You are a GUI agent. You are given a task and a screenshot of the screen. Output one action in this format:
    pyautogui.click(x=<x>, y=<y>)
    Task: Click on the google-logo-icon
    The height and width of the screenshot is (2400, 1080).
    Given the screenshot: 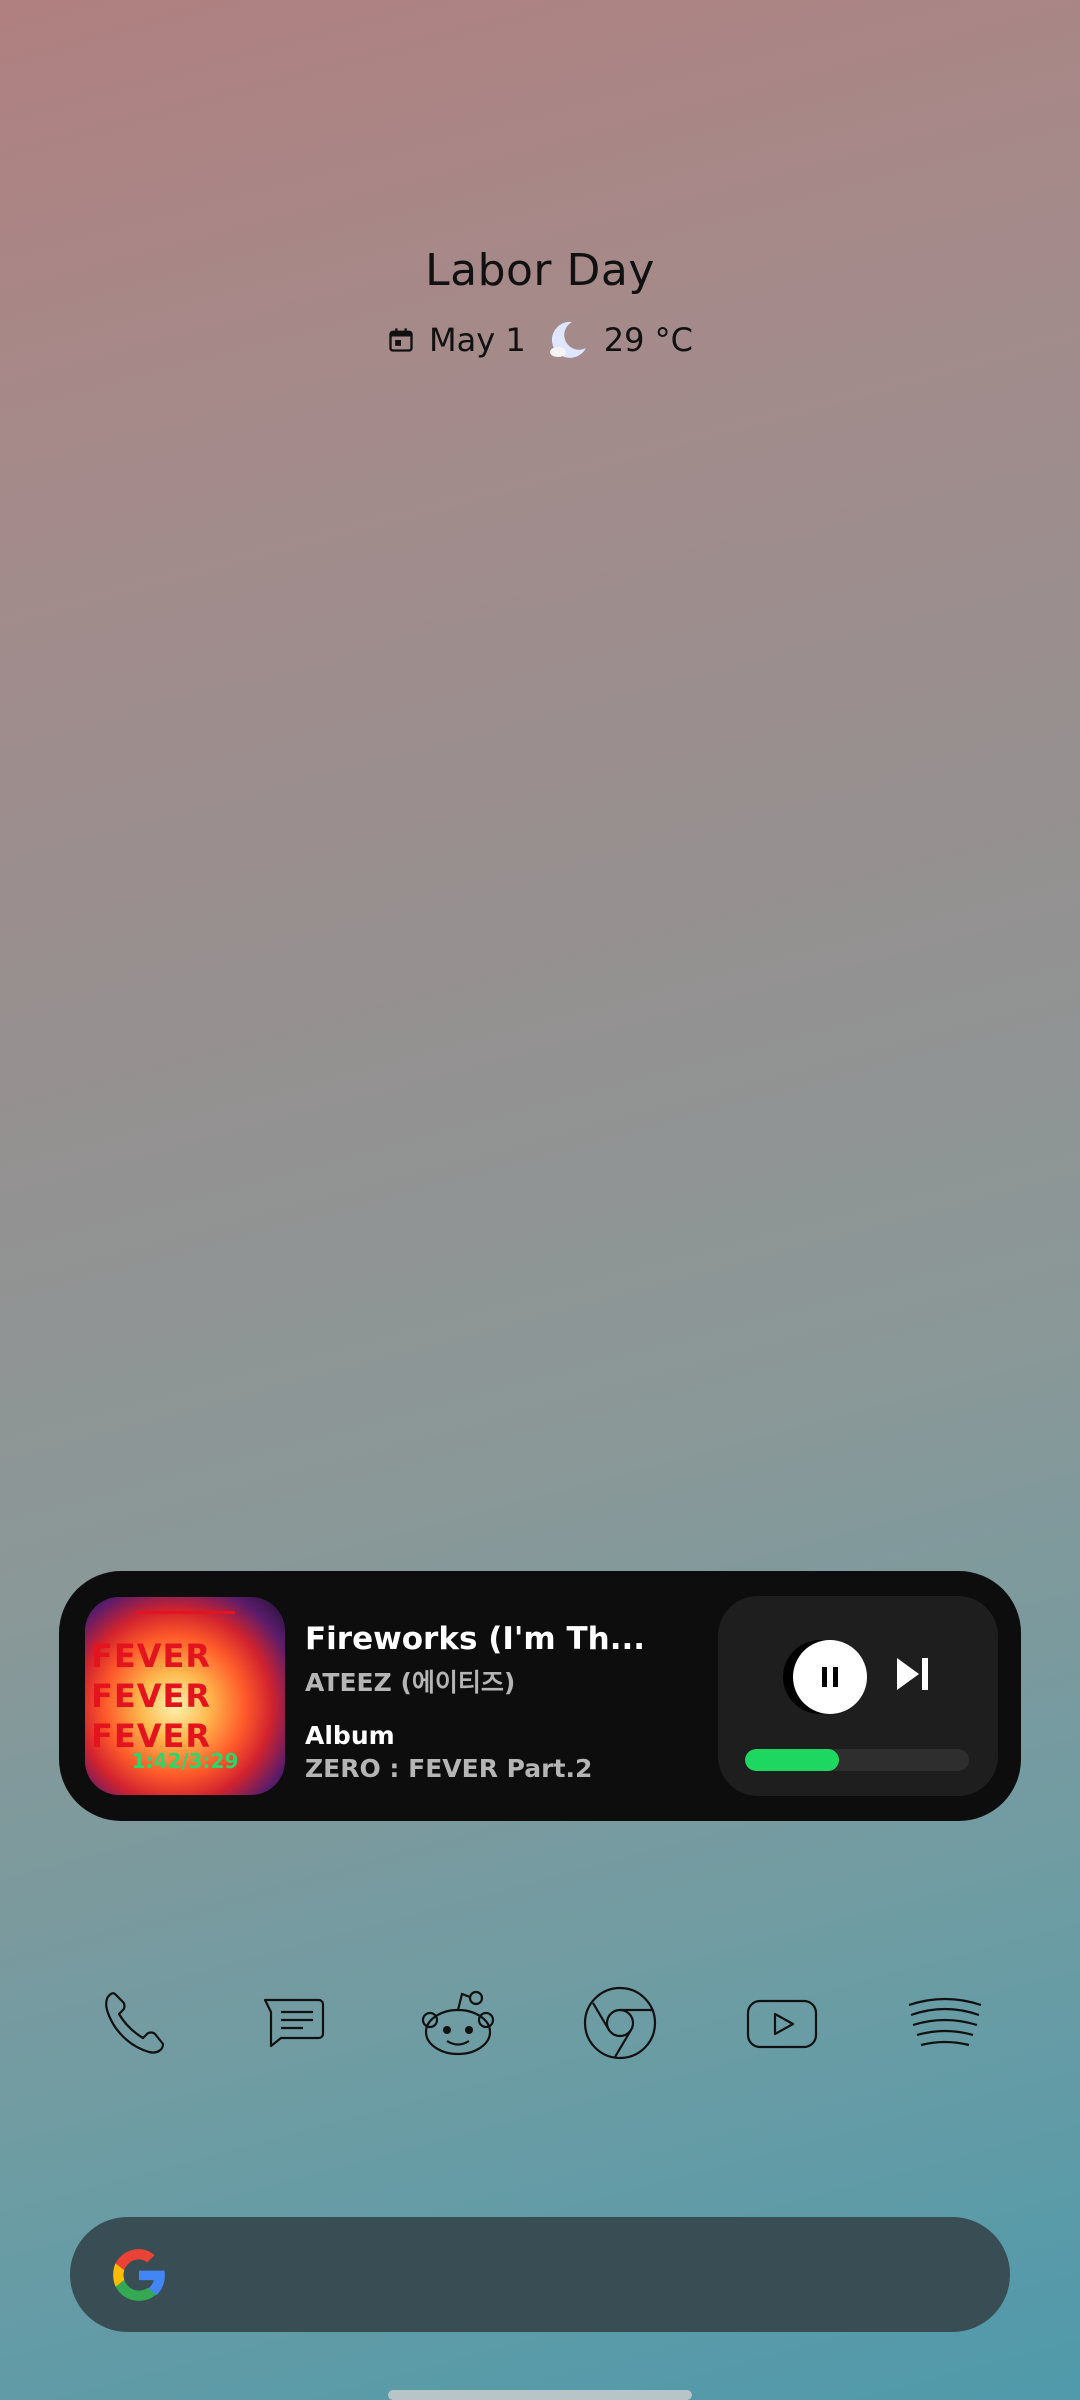 What is the action you would take?
    pyautogui.click(x=139, y=2277)
    